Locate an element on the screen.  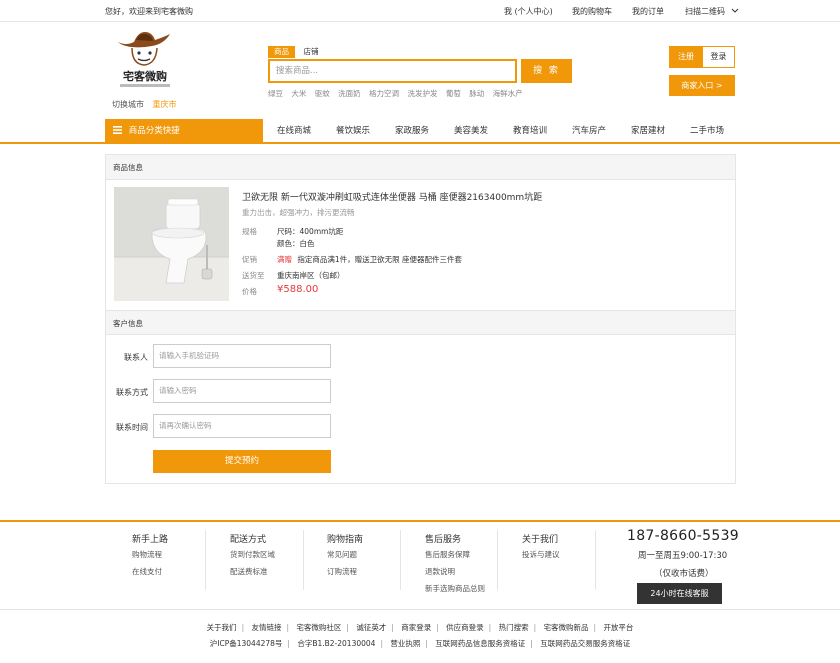
search-tabs: 商品 店铺 is located at coordinates (296, 52).